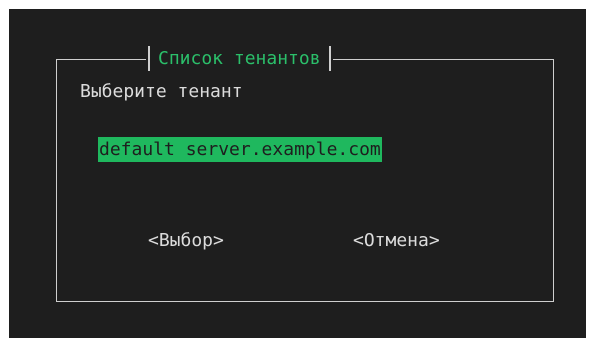 The height and width of the screenshot is (338, 595). Describe the element at coordinates (329, 58) in the screenshot. I see `title-right-divider` at that location.